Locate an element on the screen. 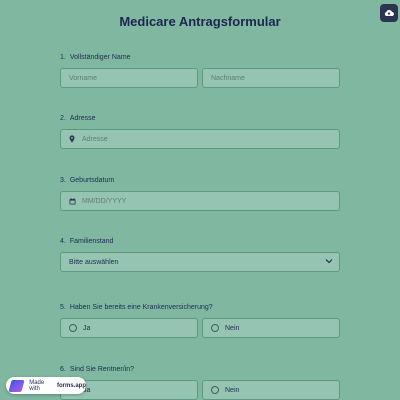 The height and width of the screenshot is (400, 400). last-name-placeholder: Nachname is located at coordinates (228, 78).